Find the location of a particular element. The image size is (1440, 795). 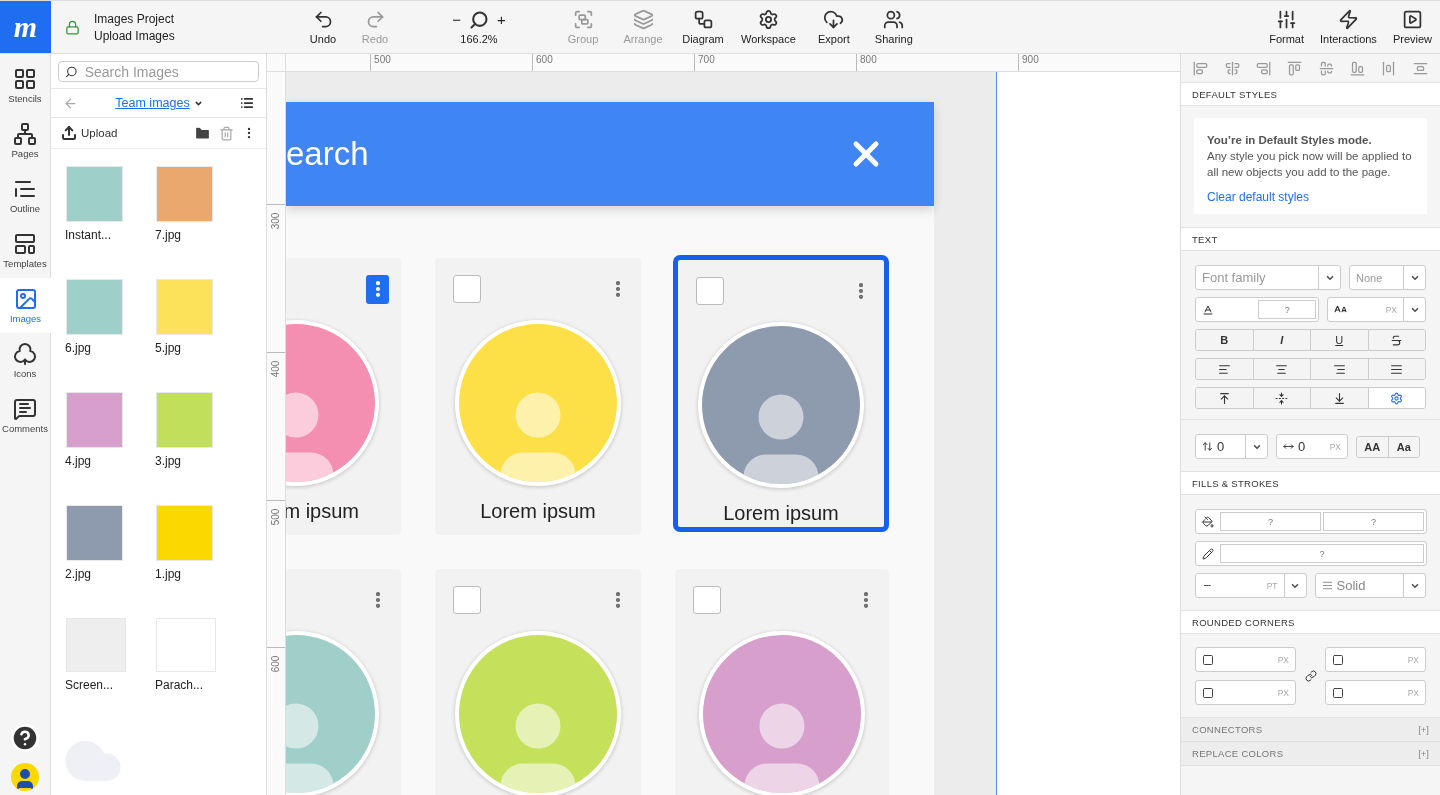

image-thumbnail: 5.jpg is located at coordinates (200, 335).